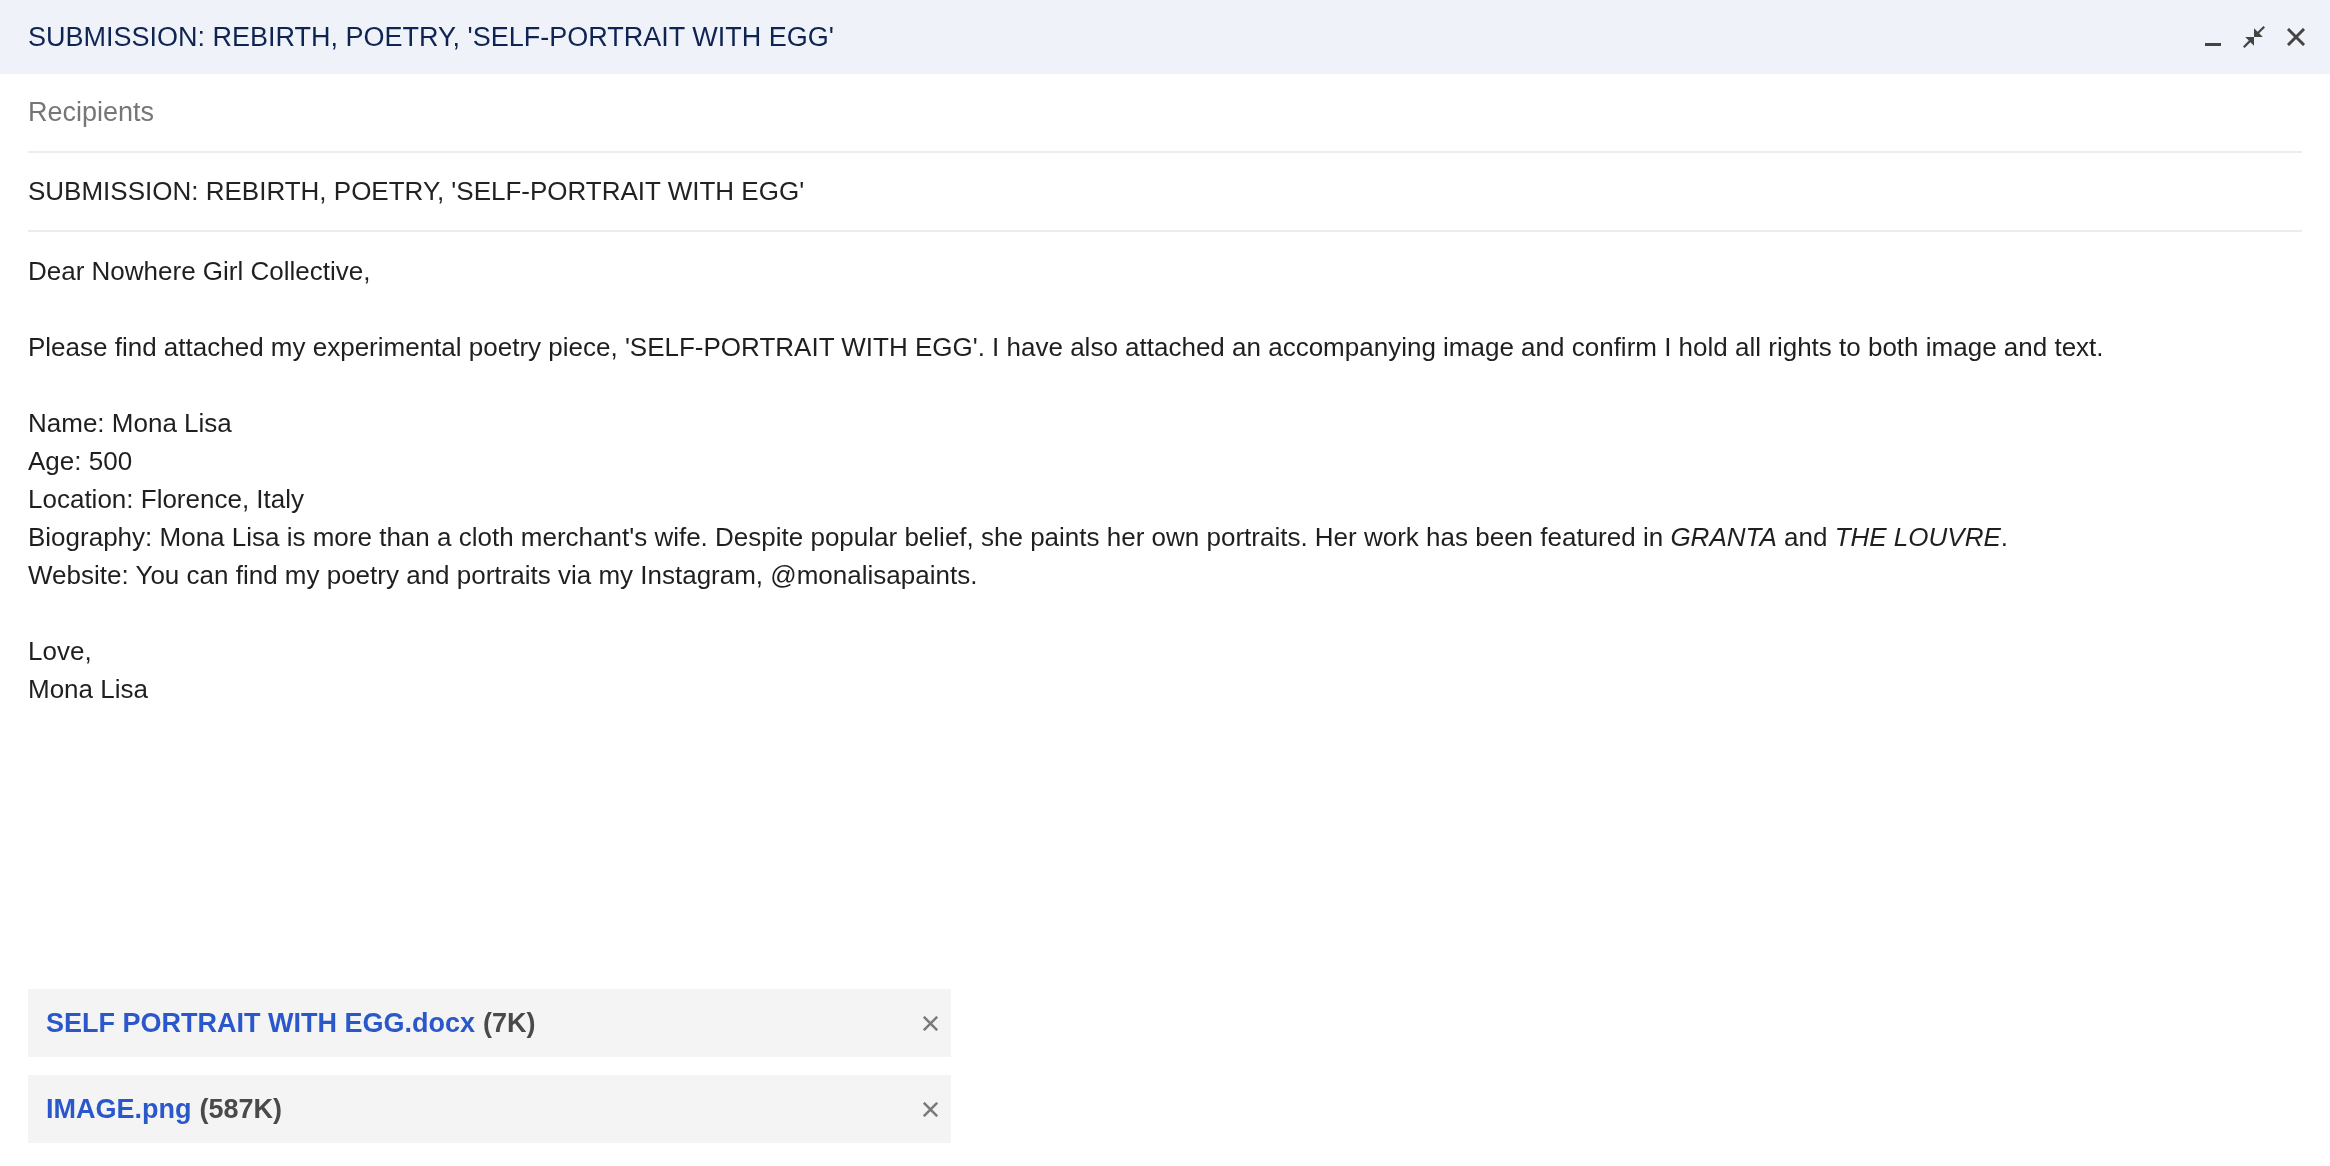 The height and width of the screenshot is (1166, 2330). What do you see at coordinates (1018, 537) in the screenshot?
I see `message-line: Biography: Mona Lisa is more than a cloth merchant's wife. Despite popular belief, she paints her own portraits. Her work has been featured in GRANTA and THE LOUVRE.` at bounding box center [1018, 537].